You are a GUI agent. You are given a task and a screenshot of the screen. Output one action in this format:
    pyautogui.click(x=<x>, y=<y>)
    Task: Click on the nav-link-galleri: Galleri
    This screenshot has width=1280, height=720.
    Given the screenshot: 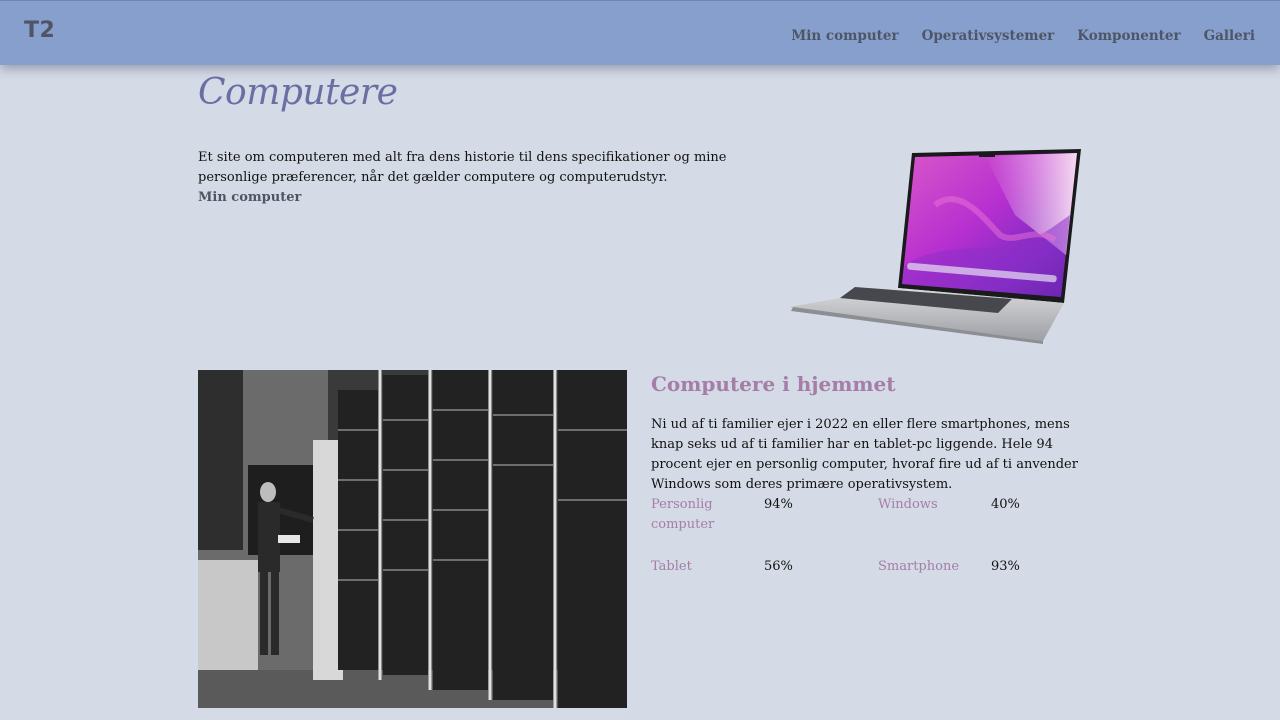 What is the action you would take?
    pyautogui.click(x=1229, y=36)
    